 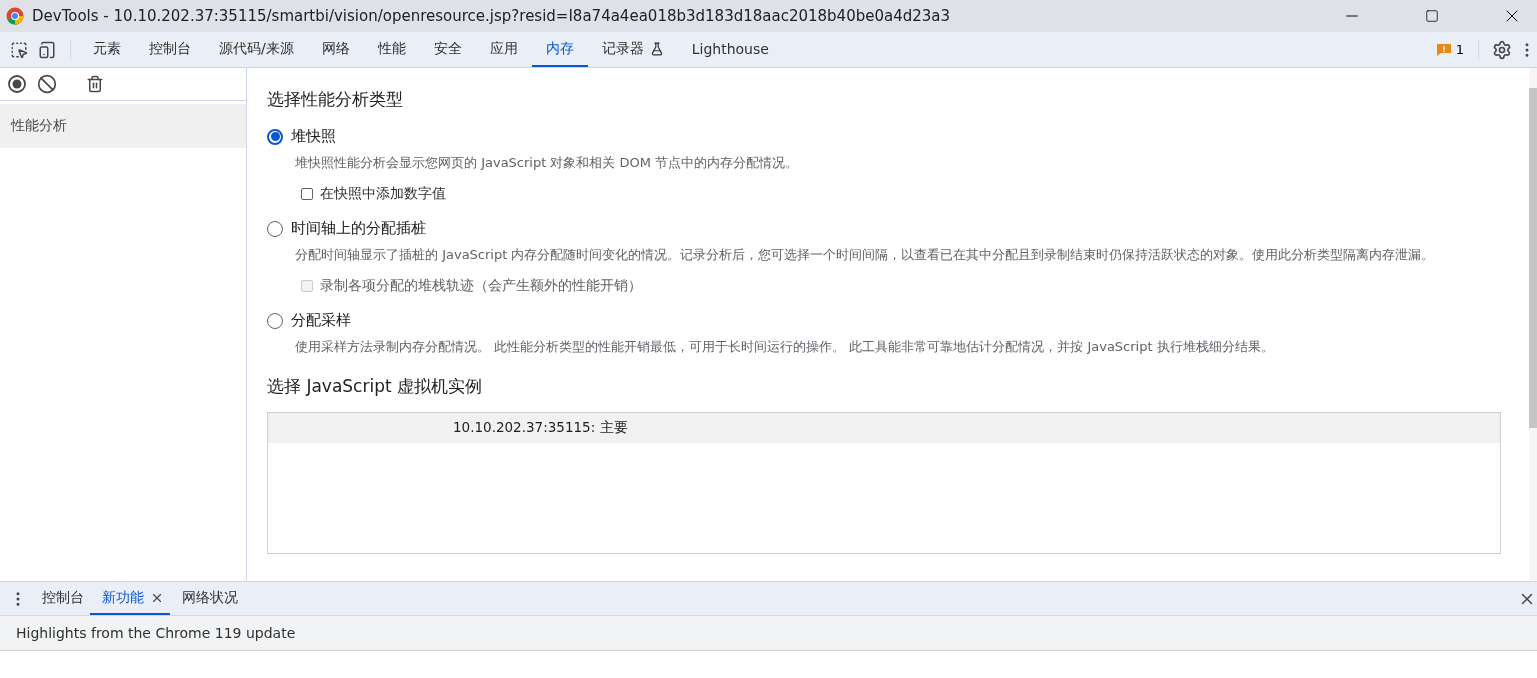 I want to click on drawer-tab: 网络状况, so click(x=207, y=598).